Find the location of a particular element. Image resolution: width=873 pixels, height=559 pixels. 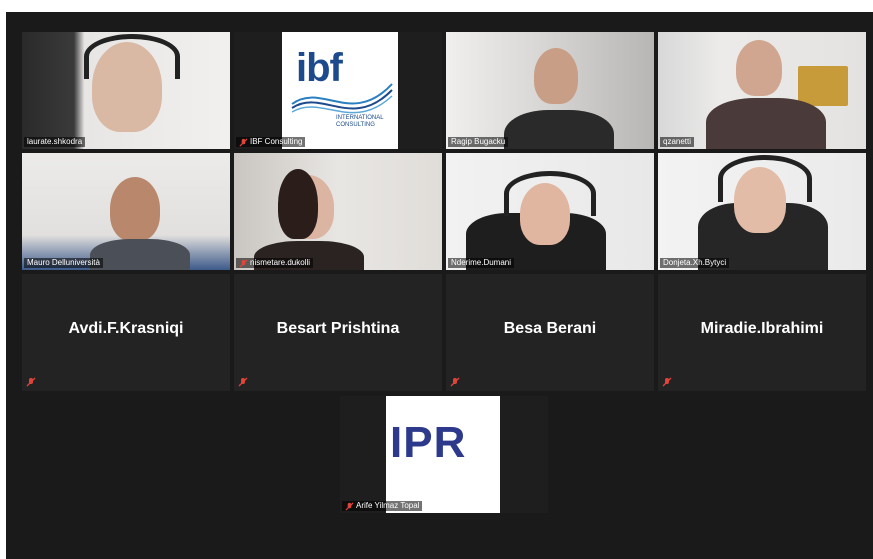

participant-name: Avdi.F.Krasniqi is located at coordinates (126, 328).